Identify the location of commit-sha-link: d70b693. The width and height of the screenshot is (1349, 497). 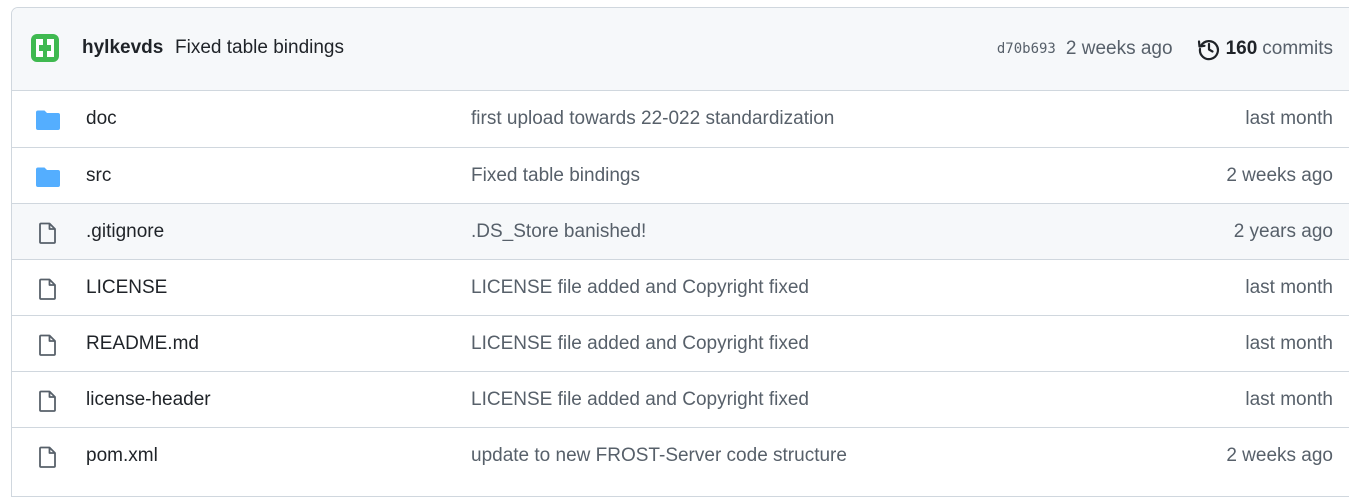
(1026, 49).